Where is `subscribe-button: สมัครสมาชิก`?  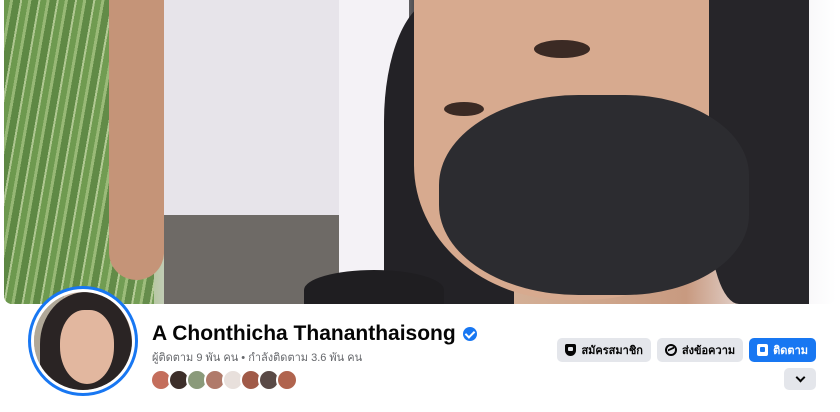 subscribe-button: สมัครสมาชิก is located at coordinates (604, 350).